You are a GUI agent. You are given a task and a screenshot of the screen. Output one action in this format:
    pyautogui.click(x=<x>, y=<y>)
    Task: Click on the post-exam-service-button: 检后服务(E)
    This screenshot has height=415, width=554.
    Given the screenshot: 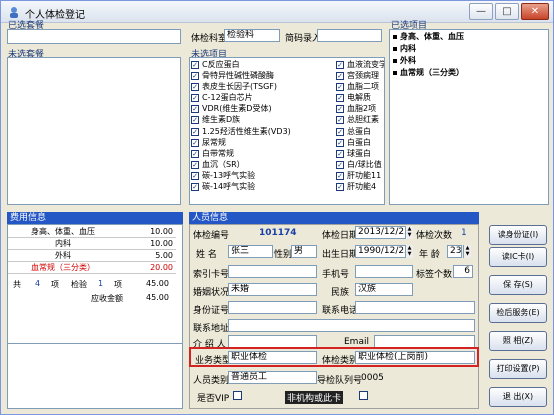 What is the action you would take?
    pyautogui.click(x=518, y=313)
    